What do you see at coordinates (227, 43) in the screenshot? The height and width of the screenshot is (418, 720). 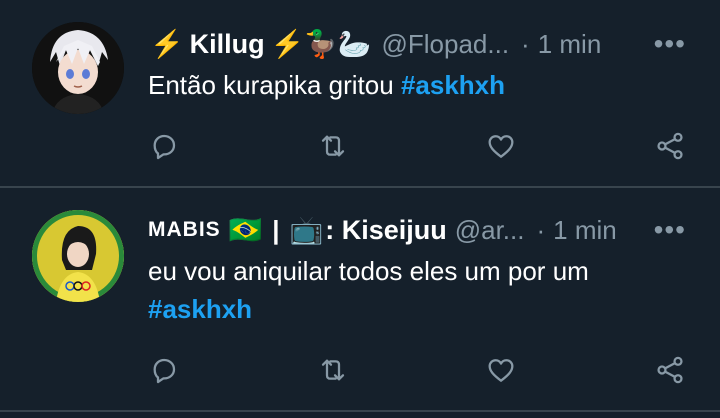 I see `name-text: Killug` at bounding box center [227, 43].